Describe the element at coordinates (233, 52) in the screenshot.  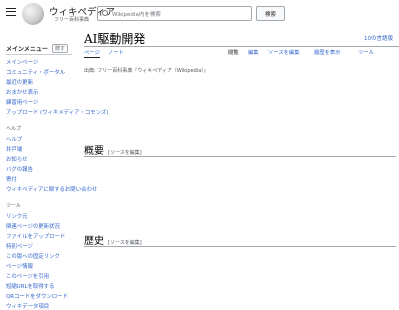
I see `tab-read: 閲覧` at that location.